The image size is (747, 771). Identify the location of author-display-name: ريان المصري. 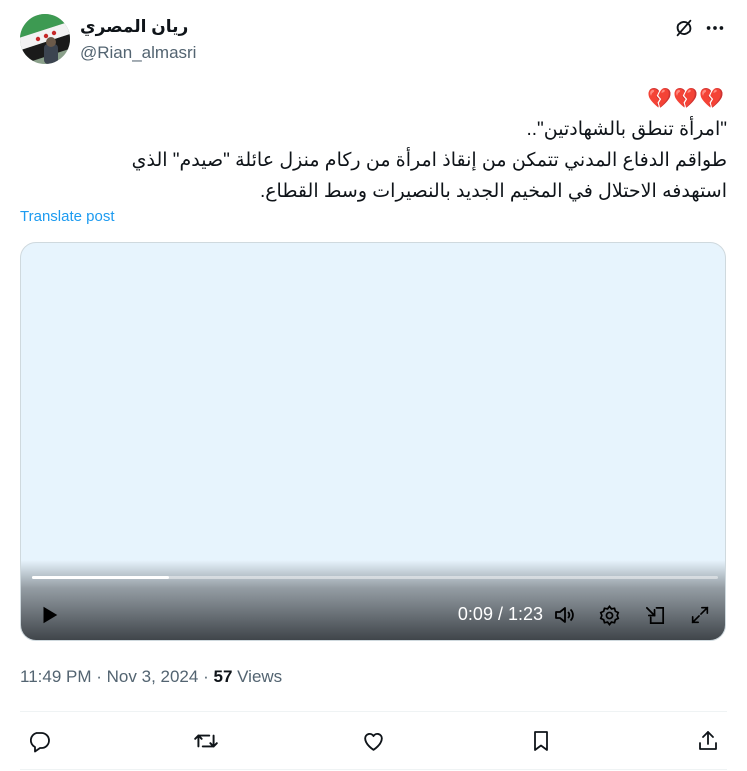
(134, 27).